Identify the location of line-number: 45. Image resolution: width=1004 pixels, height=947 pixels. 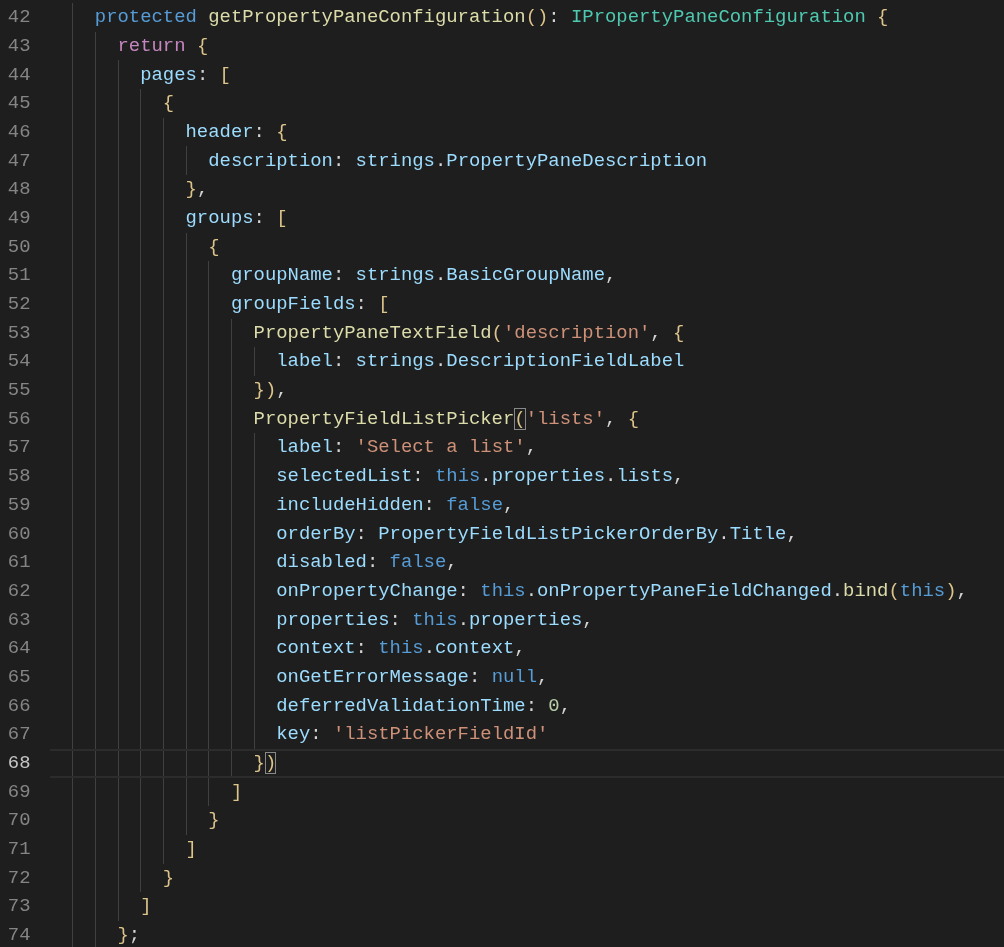
(19, 104).